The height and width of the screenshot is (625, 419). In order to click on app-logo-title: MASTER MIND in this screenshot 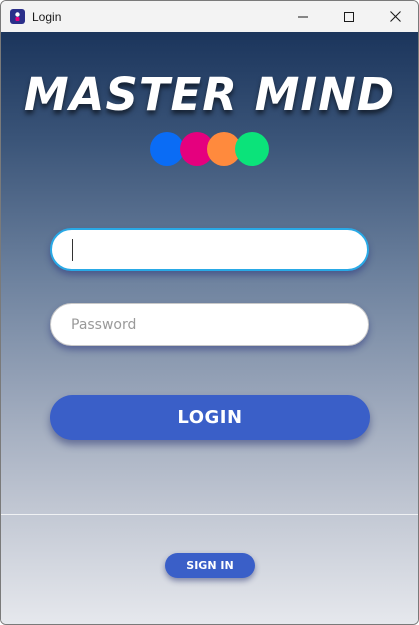, I will do `click(209, 94)`.